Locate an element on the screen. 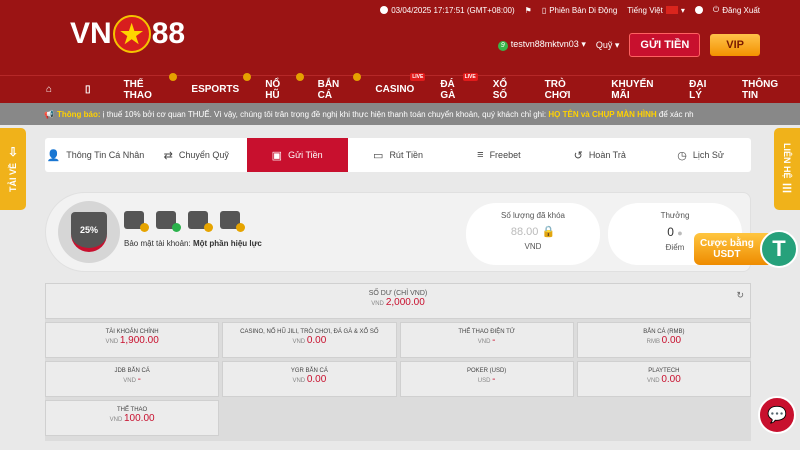 The width and height of the screenshot is (800, 450). wallet-currency: USD is located at coordinates (484, 381).